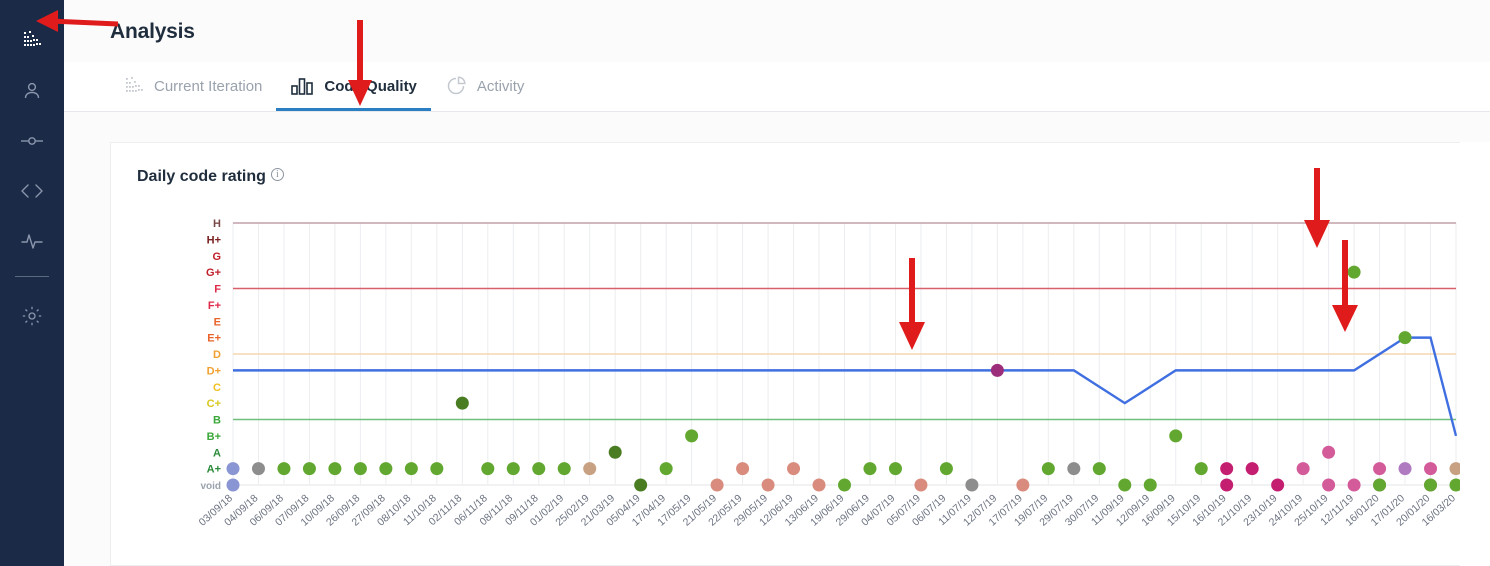 The image size is (1490, 566). Describe the element at coordinates (217, 224) in the screenshot. I see `y-axis-label: H` at that location.